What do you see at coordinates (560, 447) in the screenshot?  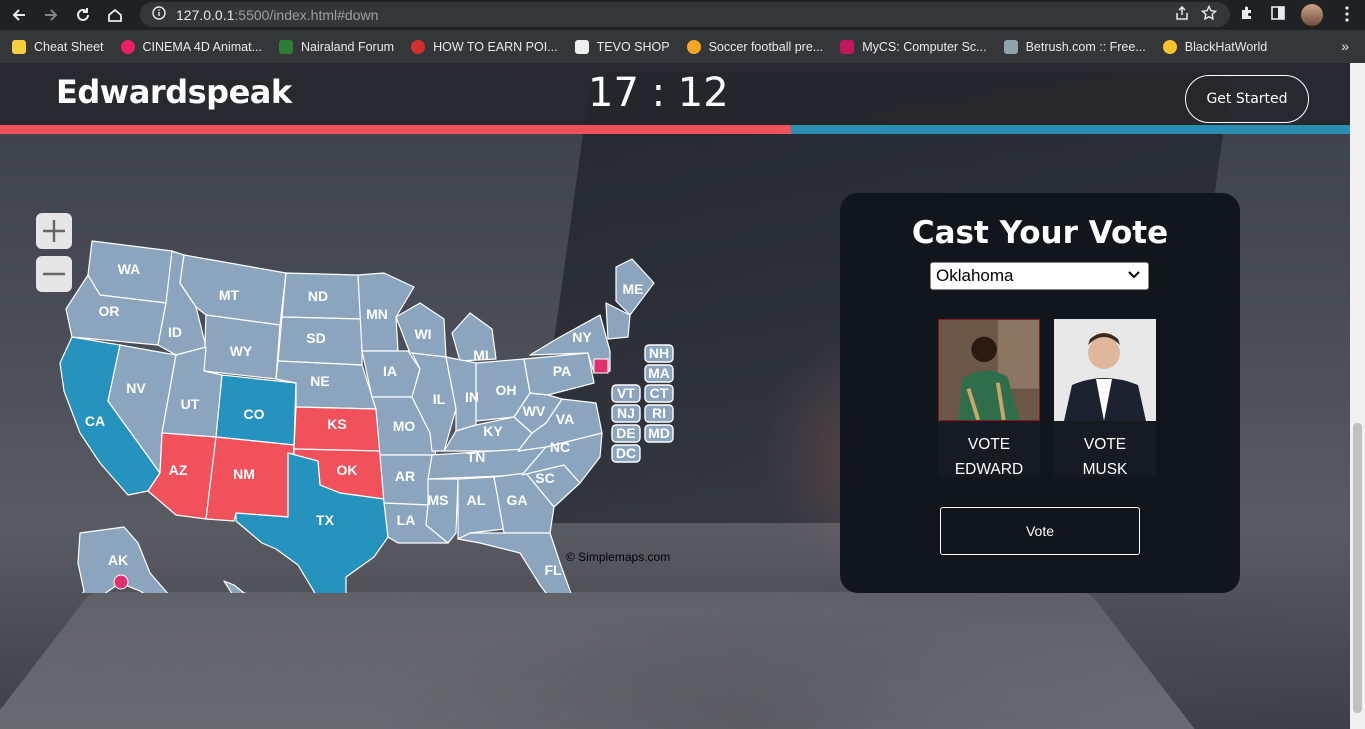 I see `state-label-nc: NC` at bounding box center [560, 447].